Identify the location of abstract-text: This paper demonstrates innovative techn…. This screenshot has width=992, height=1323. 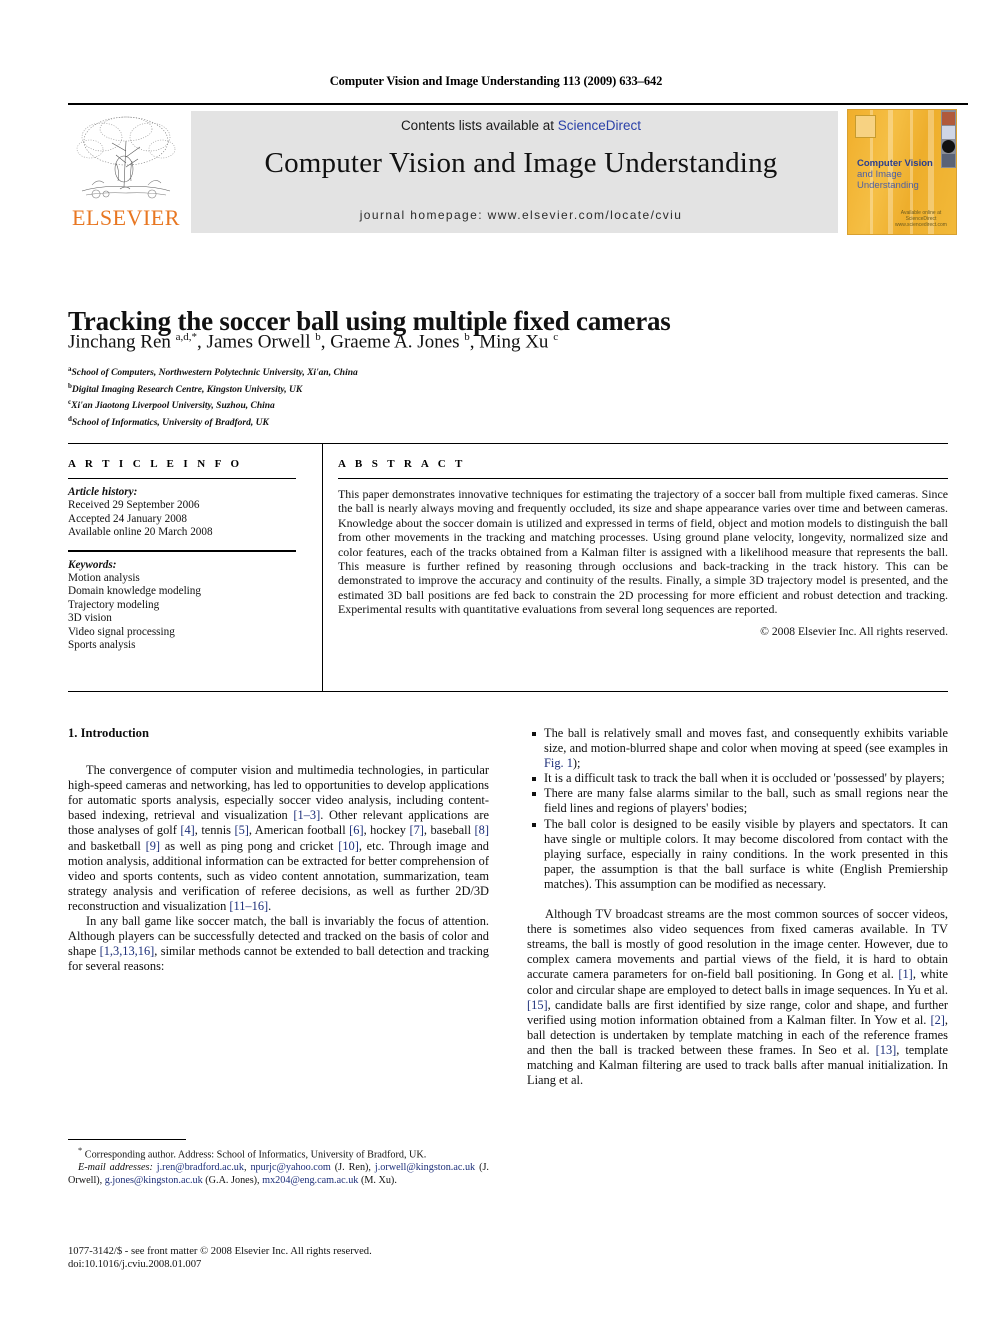
(643, 552).